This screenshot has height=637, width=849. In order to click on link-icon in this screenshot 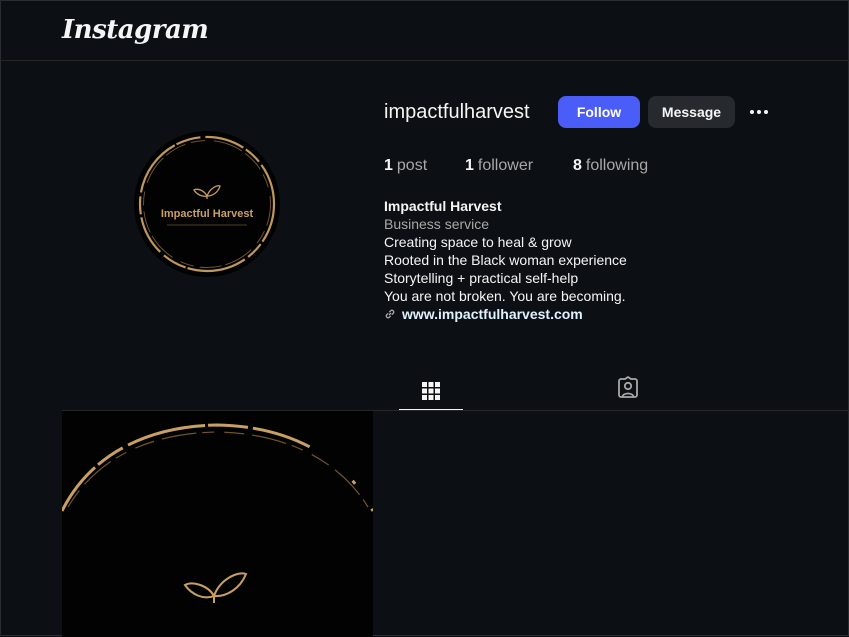, I will do `click(390, 314)`.